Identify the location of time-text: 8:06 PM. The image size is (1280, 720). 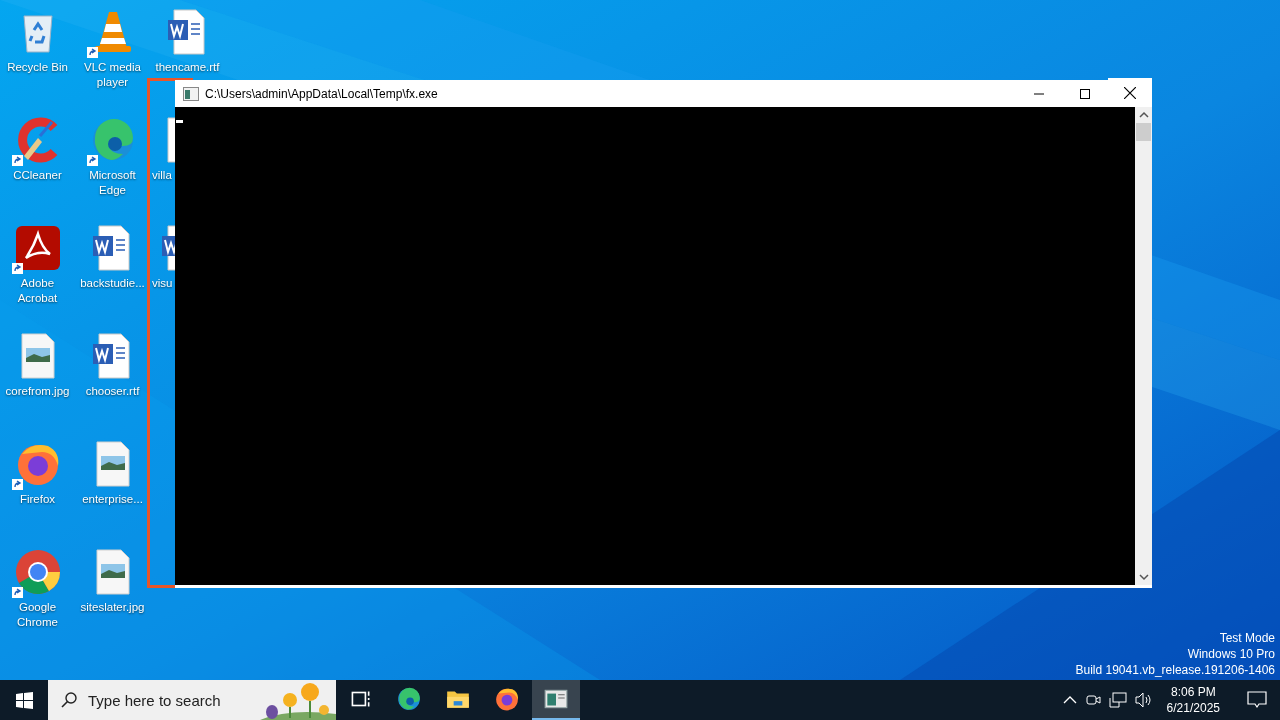
(1193, 692).